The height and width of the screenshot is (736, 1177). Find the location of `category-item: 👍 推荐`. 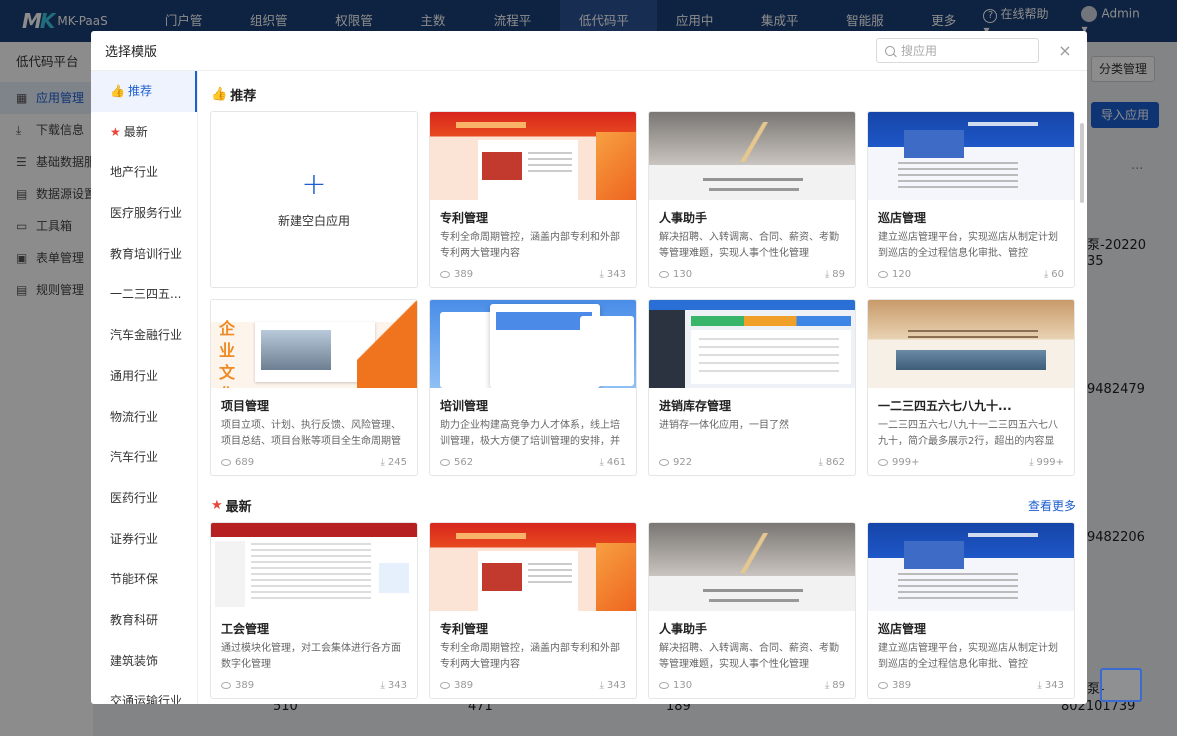

category-item: 👍 推荐 is located at coordinates (144, 91).